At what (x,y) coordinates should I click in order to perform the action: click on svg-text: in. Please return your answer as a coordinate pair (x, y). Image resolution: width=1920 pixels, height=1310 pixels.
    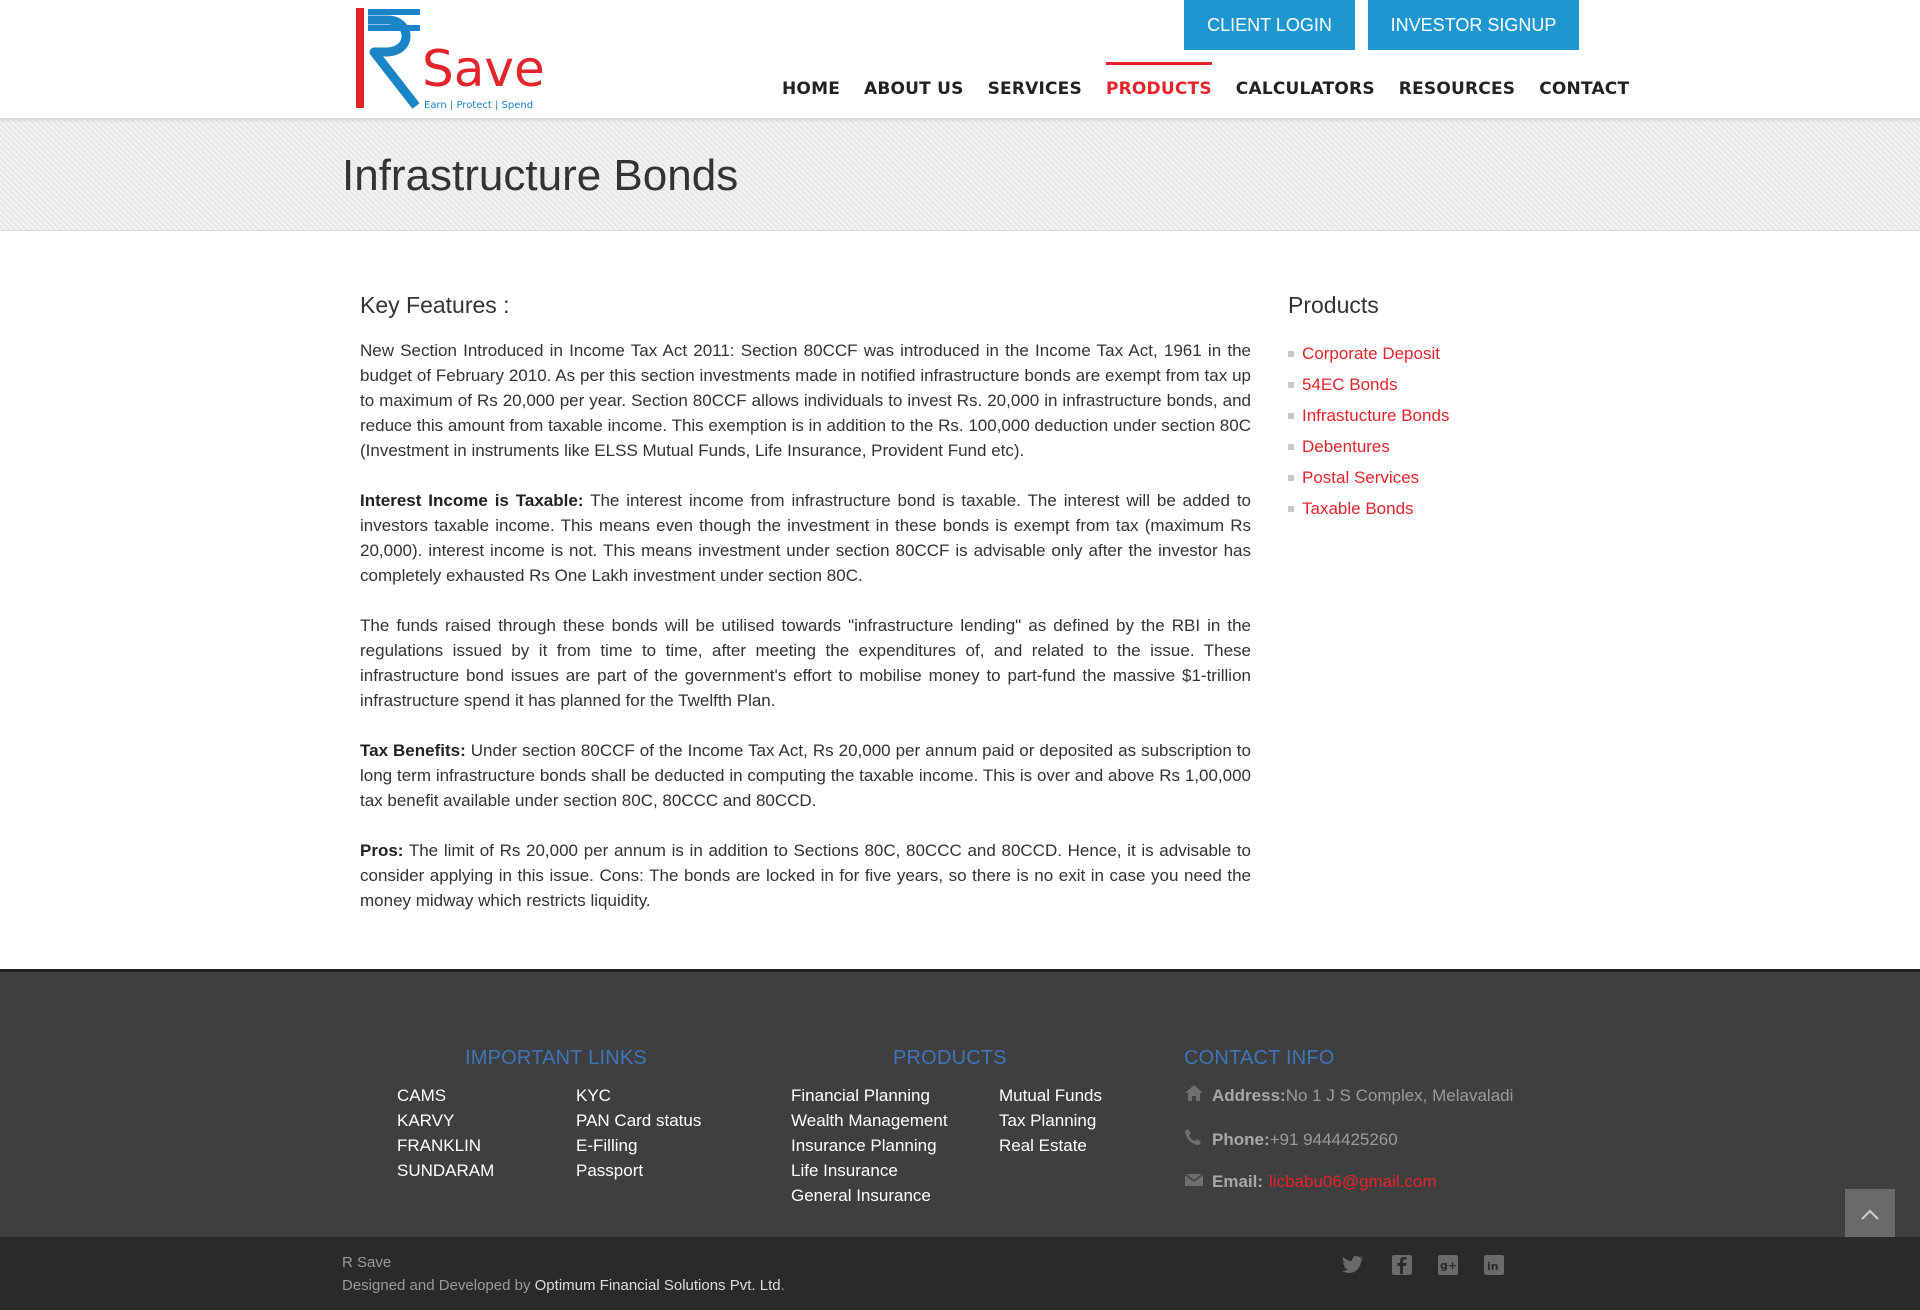
    Looking at the image, I should click on (1493, 1266).